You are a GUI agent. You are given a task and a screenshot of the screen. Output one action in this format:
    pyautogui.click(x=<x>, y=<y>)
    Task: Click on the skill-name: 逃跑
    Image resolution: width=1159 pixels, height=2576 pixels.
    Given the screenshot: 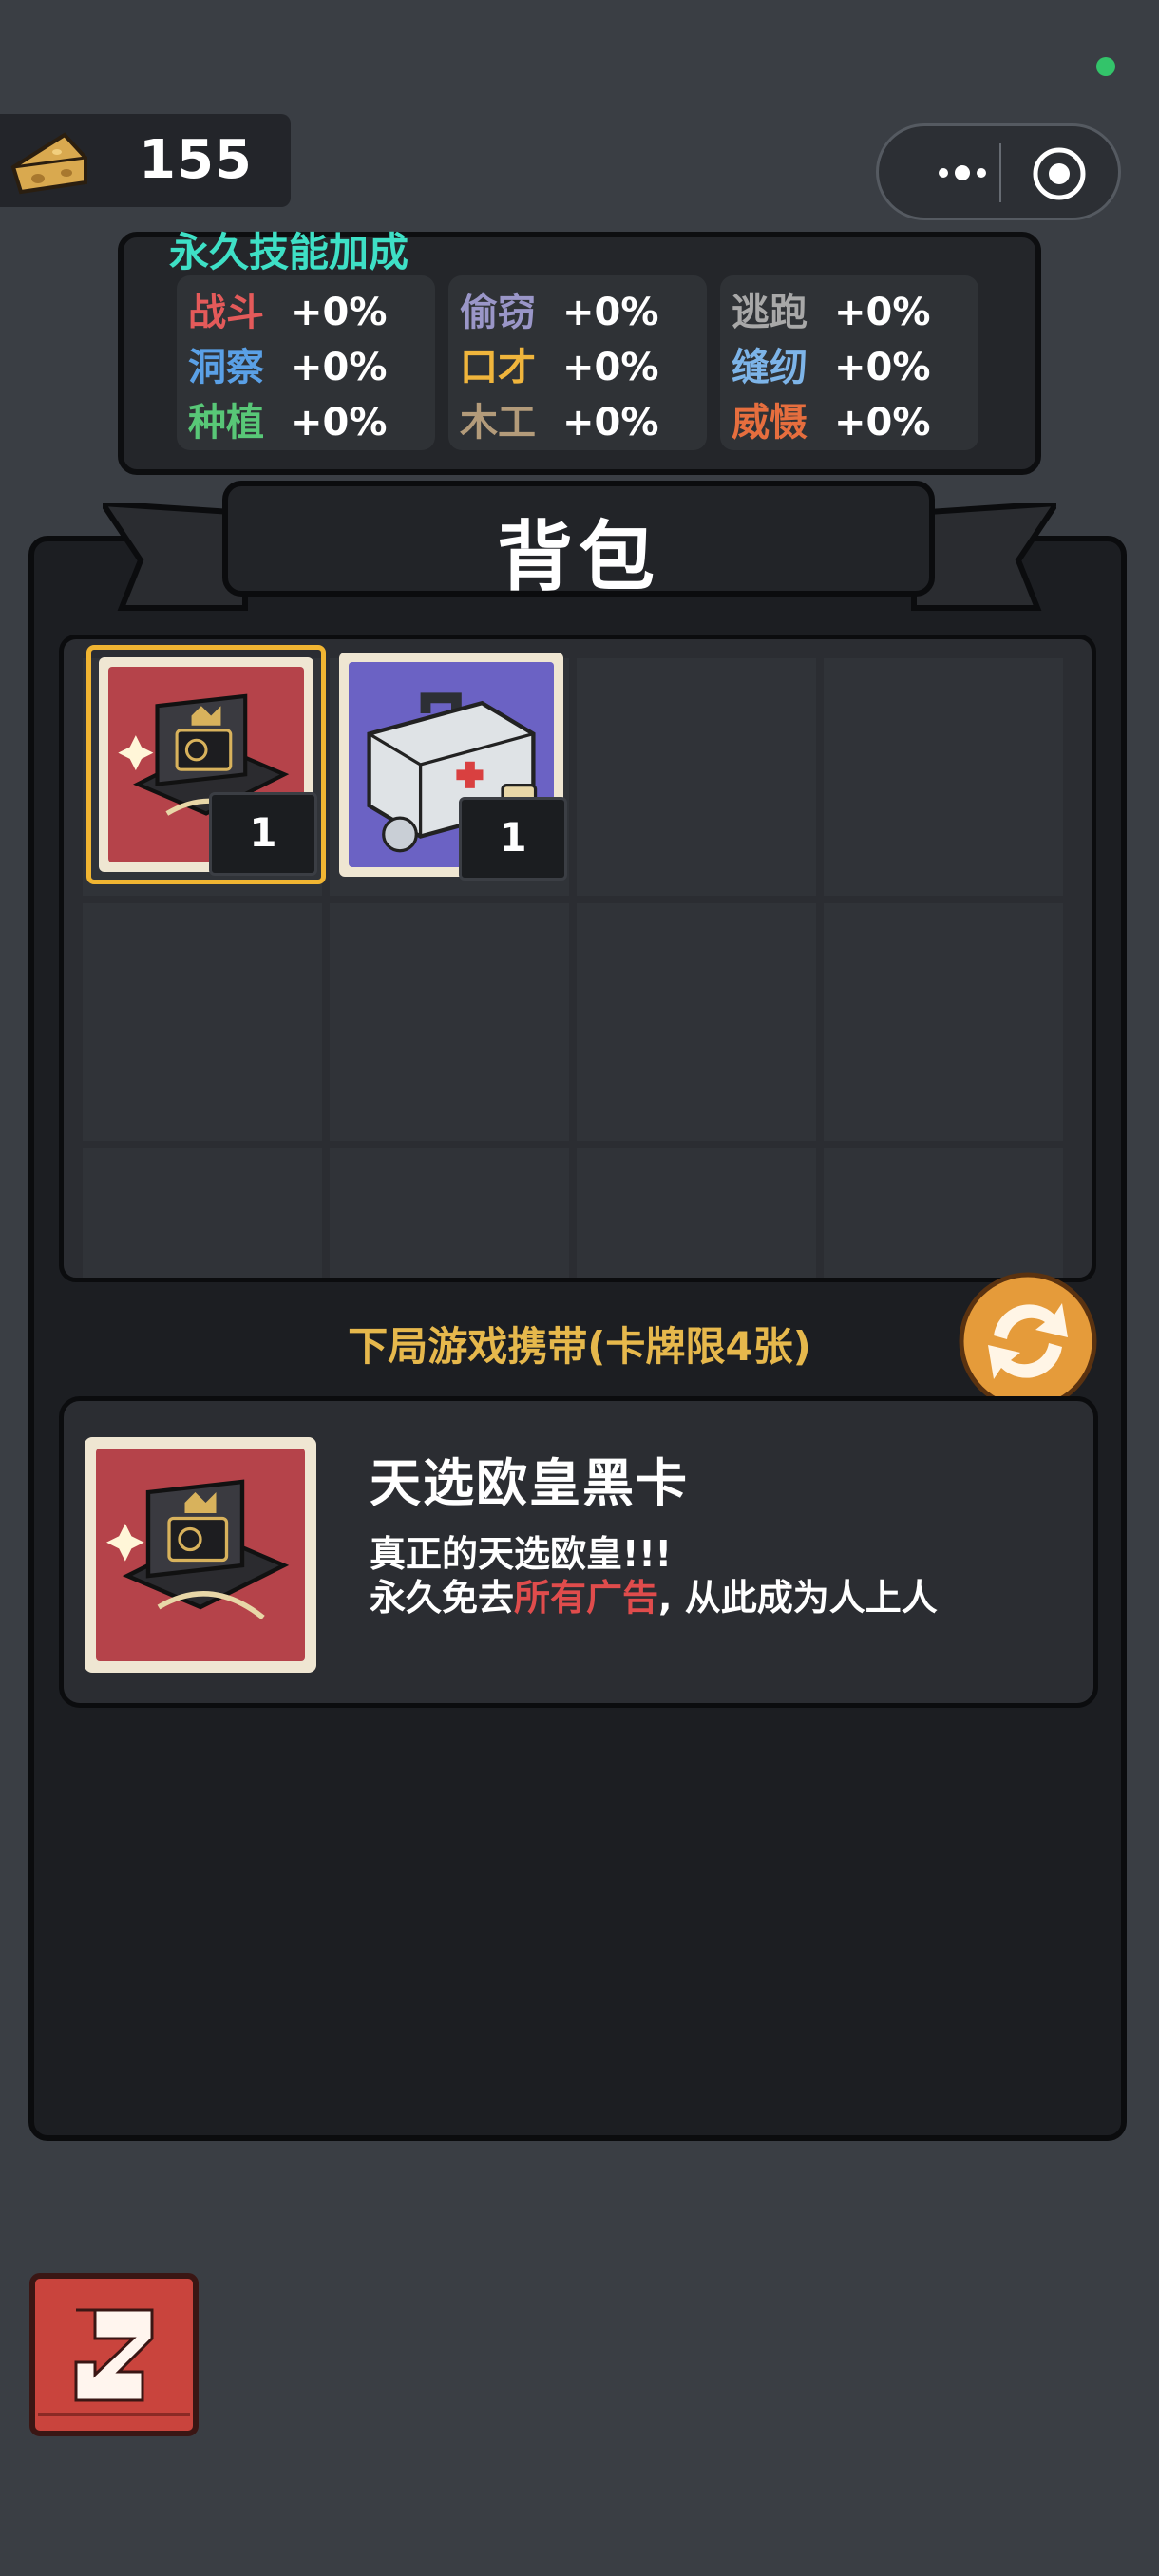 What is the action you would take?
    pyautogui.click(x=770, y=312)
    